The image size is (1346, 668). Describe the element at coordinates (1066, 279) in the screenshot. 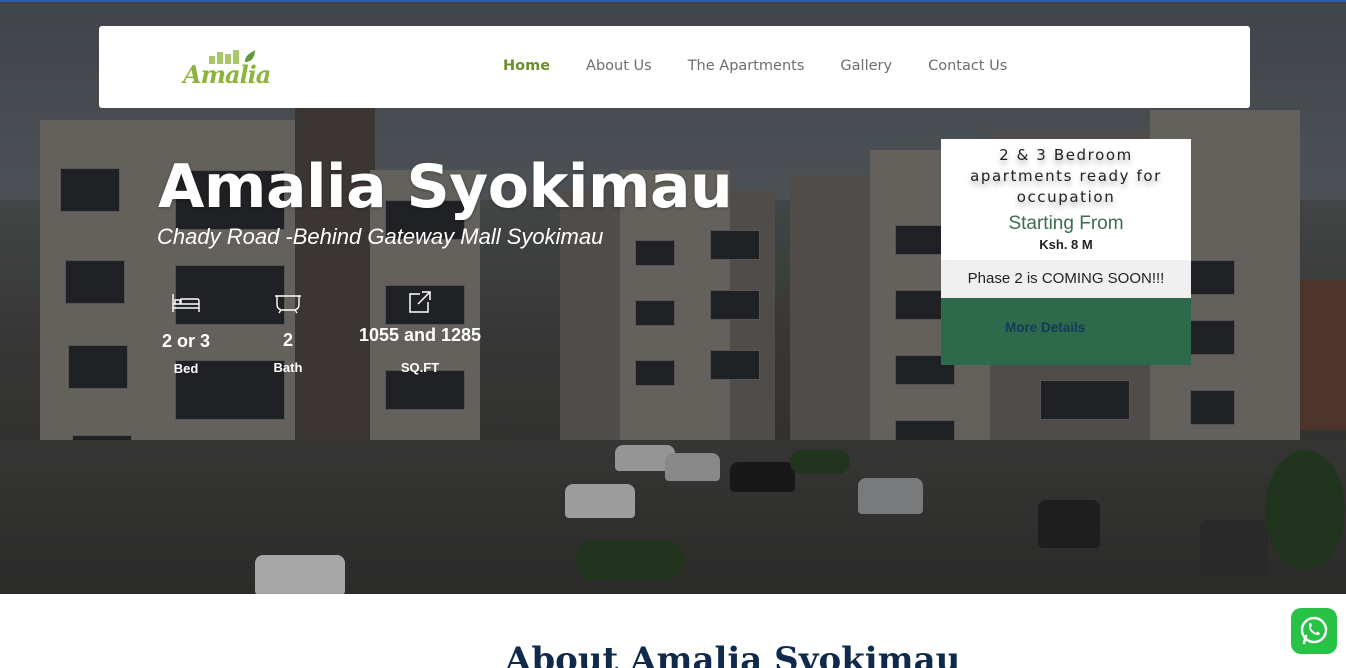

I see `phase-note: Phase 2 is COMING SOON!!!` at that location.